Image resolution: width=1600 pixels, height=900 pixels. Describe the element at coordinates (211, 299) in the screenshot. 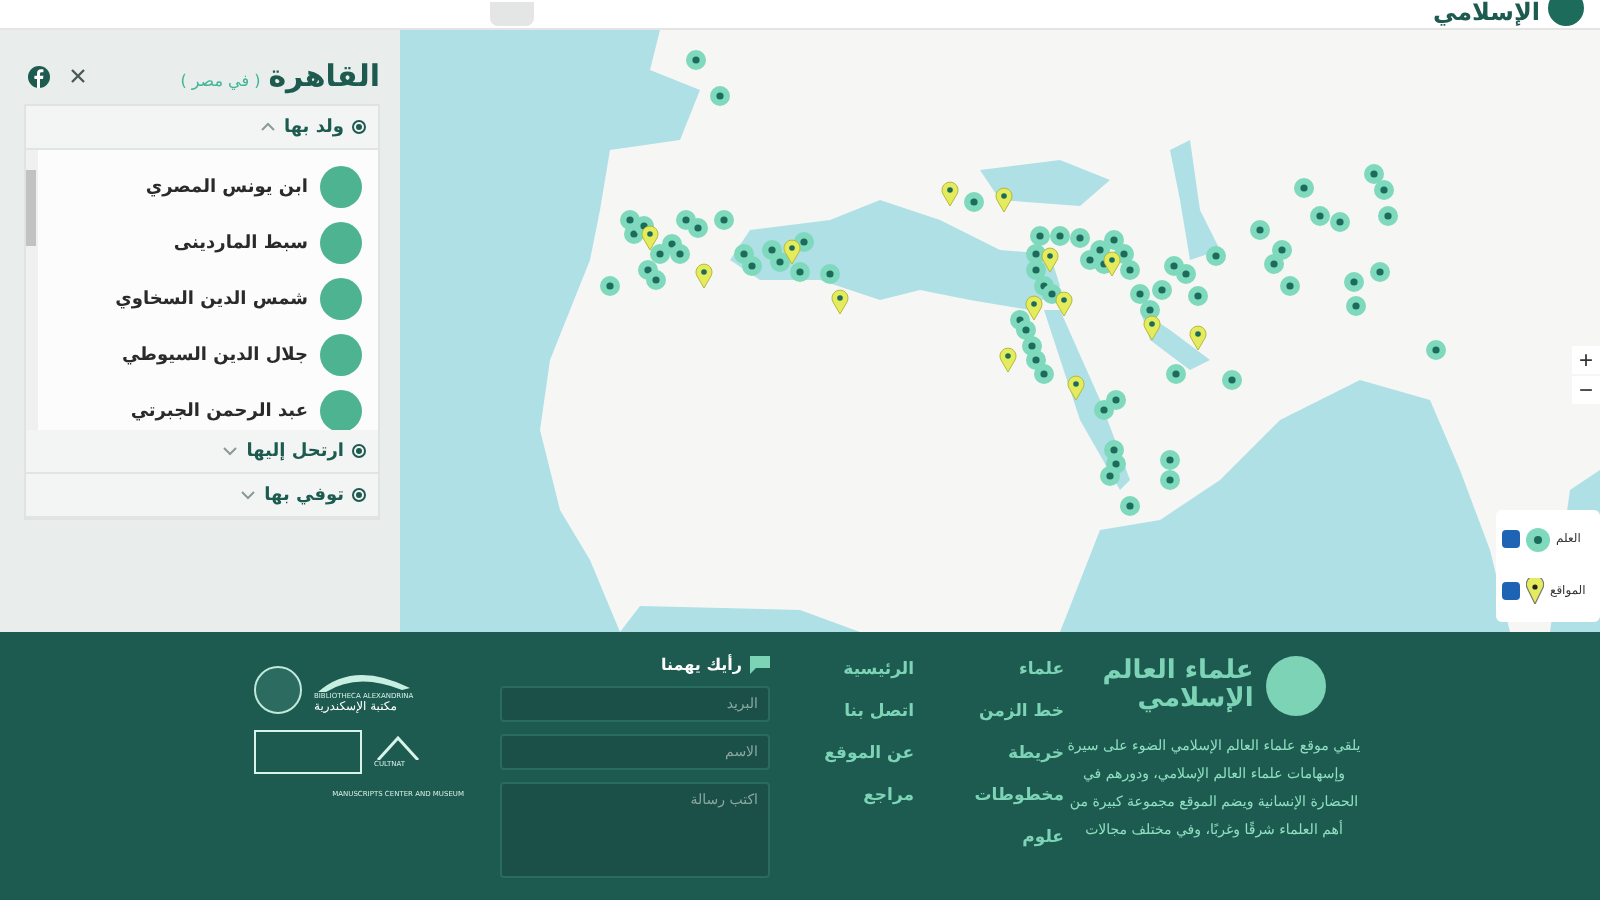

I see `scholar-name: شمس الدين السخاوي` at that location.